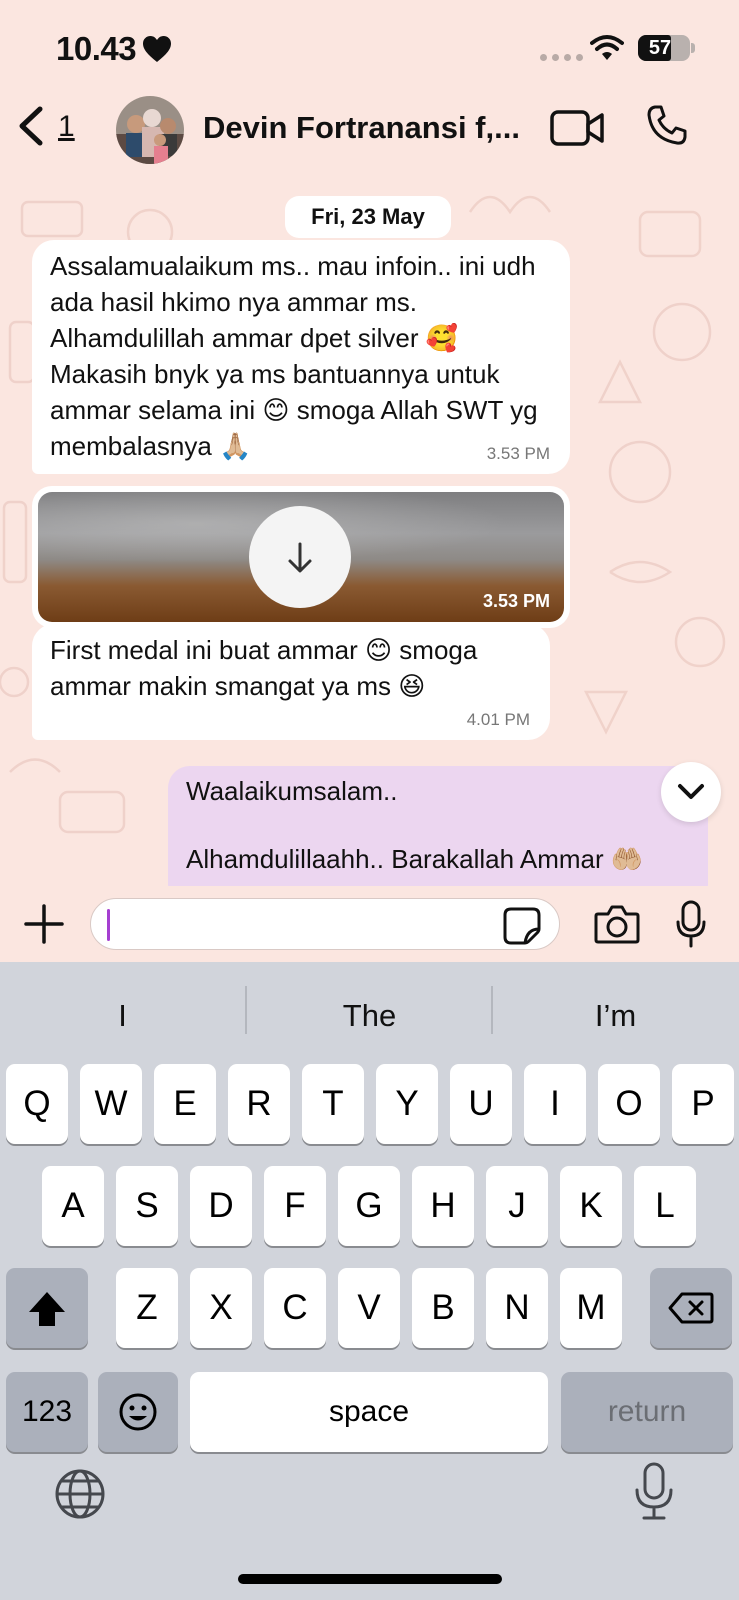 The image size is (739, 1600). What do you see at coordinates (369, 1308) in the screenshot?
I see `key-v: V` at bounding box center [369, 1308].